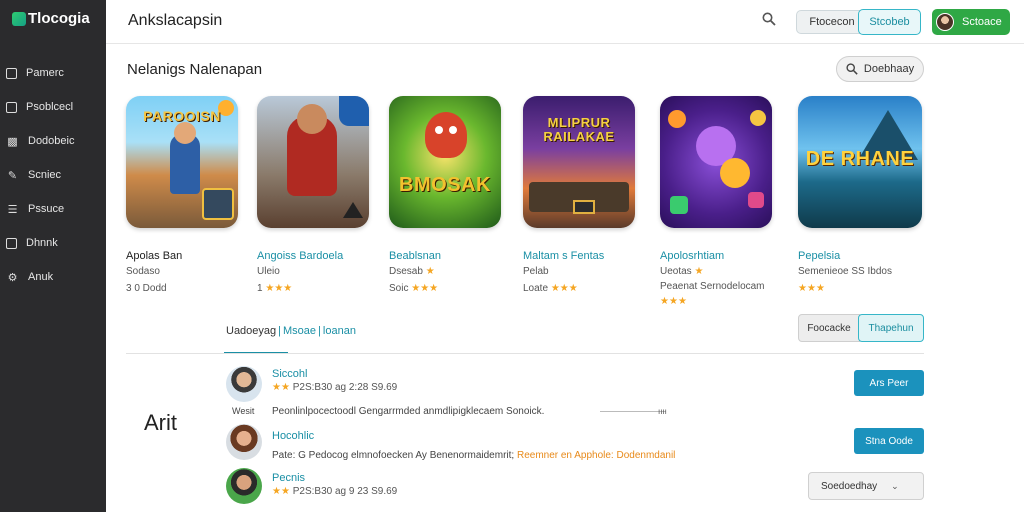 Image resolution: width=1024 pixels, height=512 pixels. I want to click on brand-logo: Tlocogia, so click(51, 18).